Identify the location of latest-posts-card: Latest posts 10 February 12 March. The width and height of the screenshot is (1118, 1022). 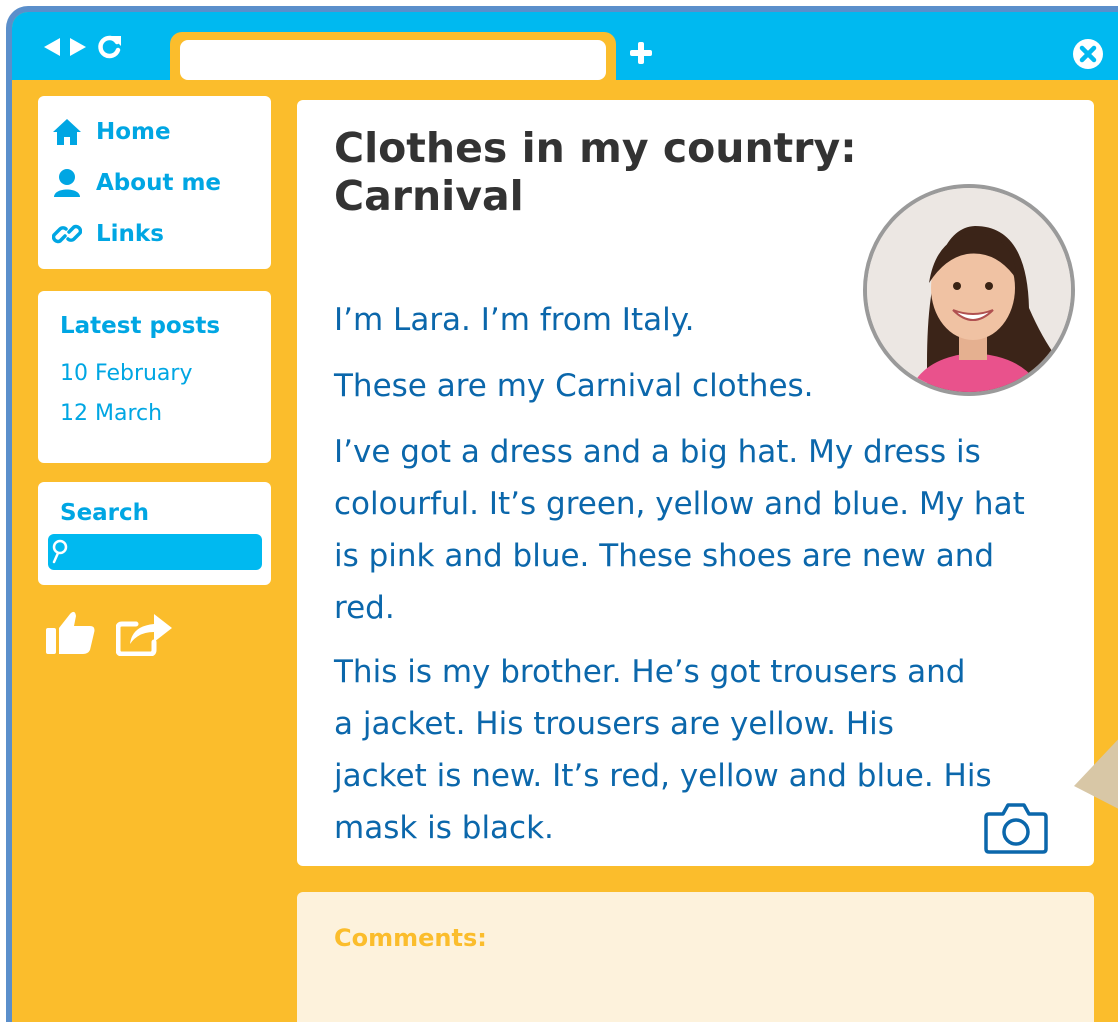
(154, 377).